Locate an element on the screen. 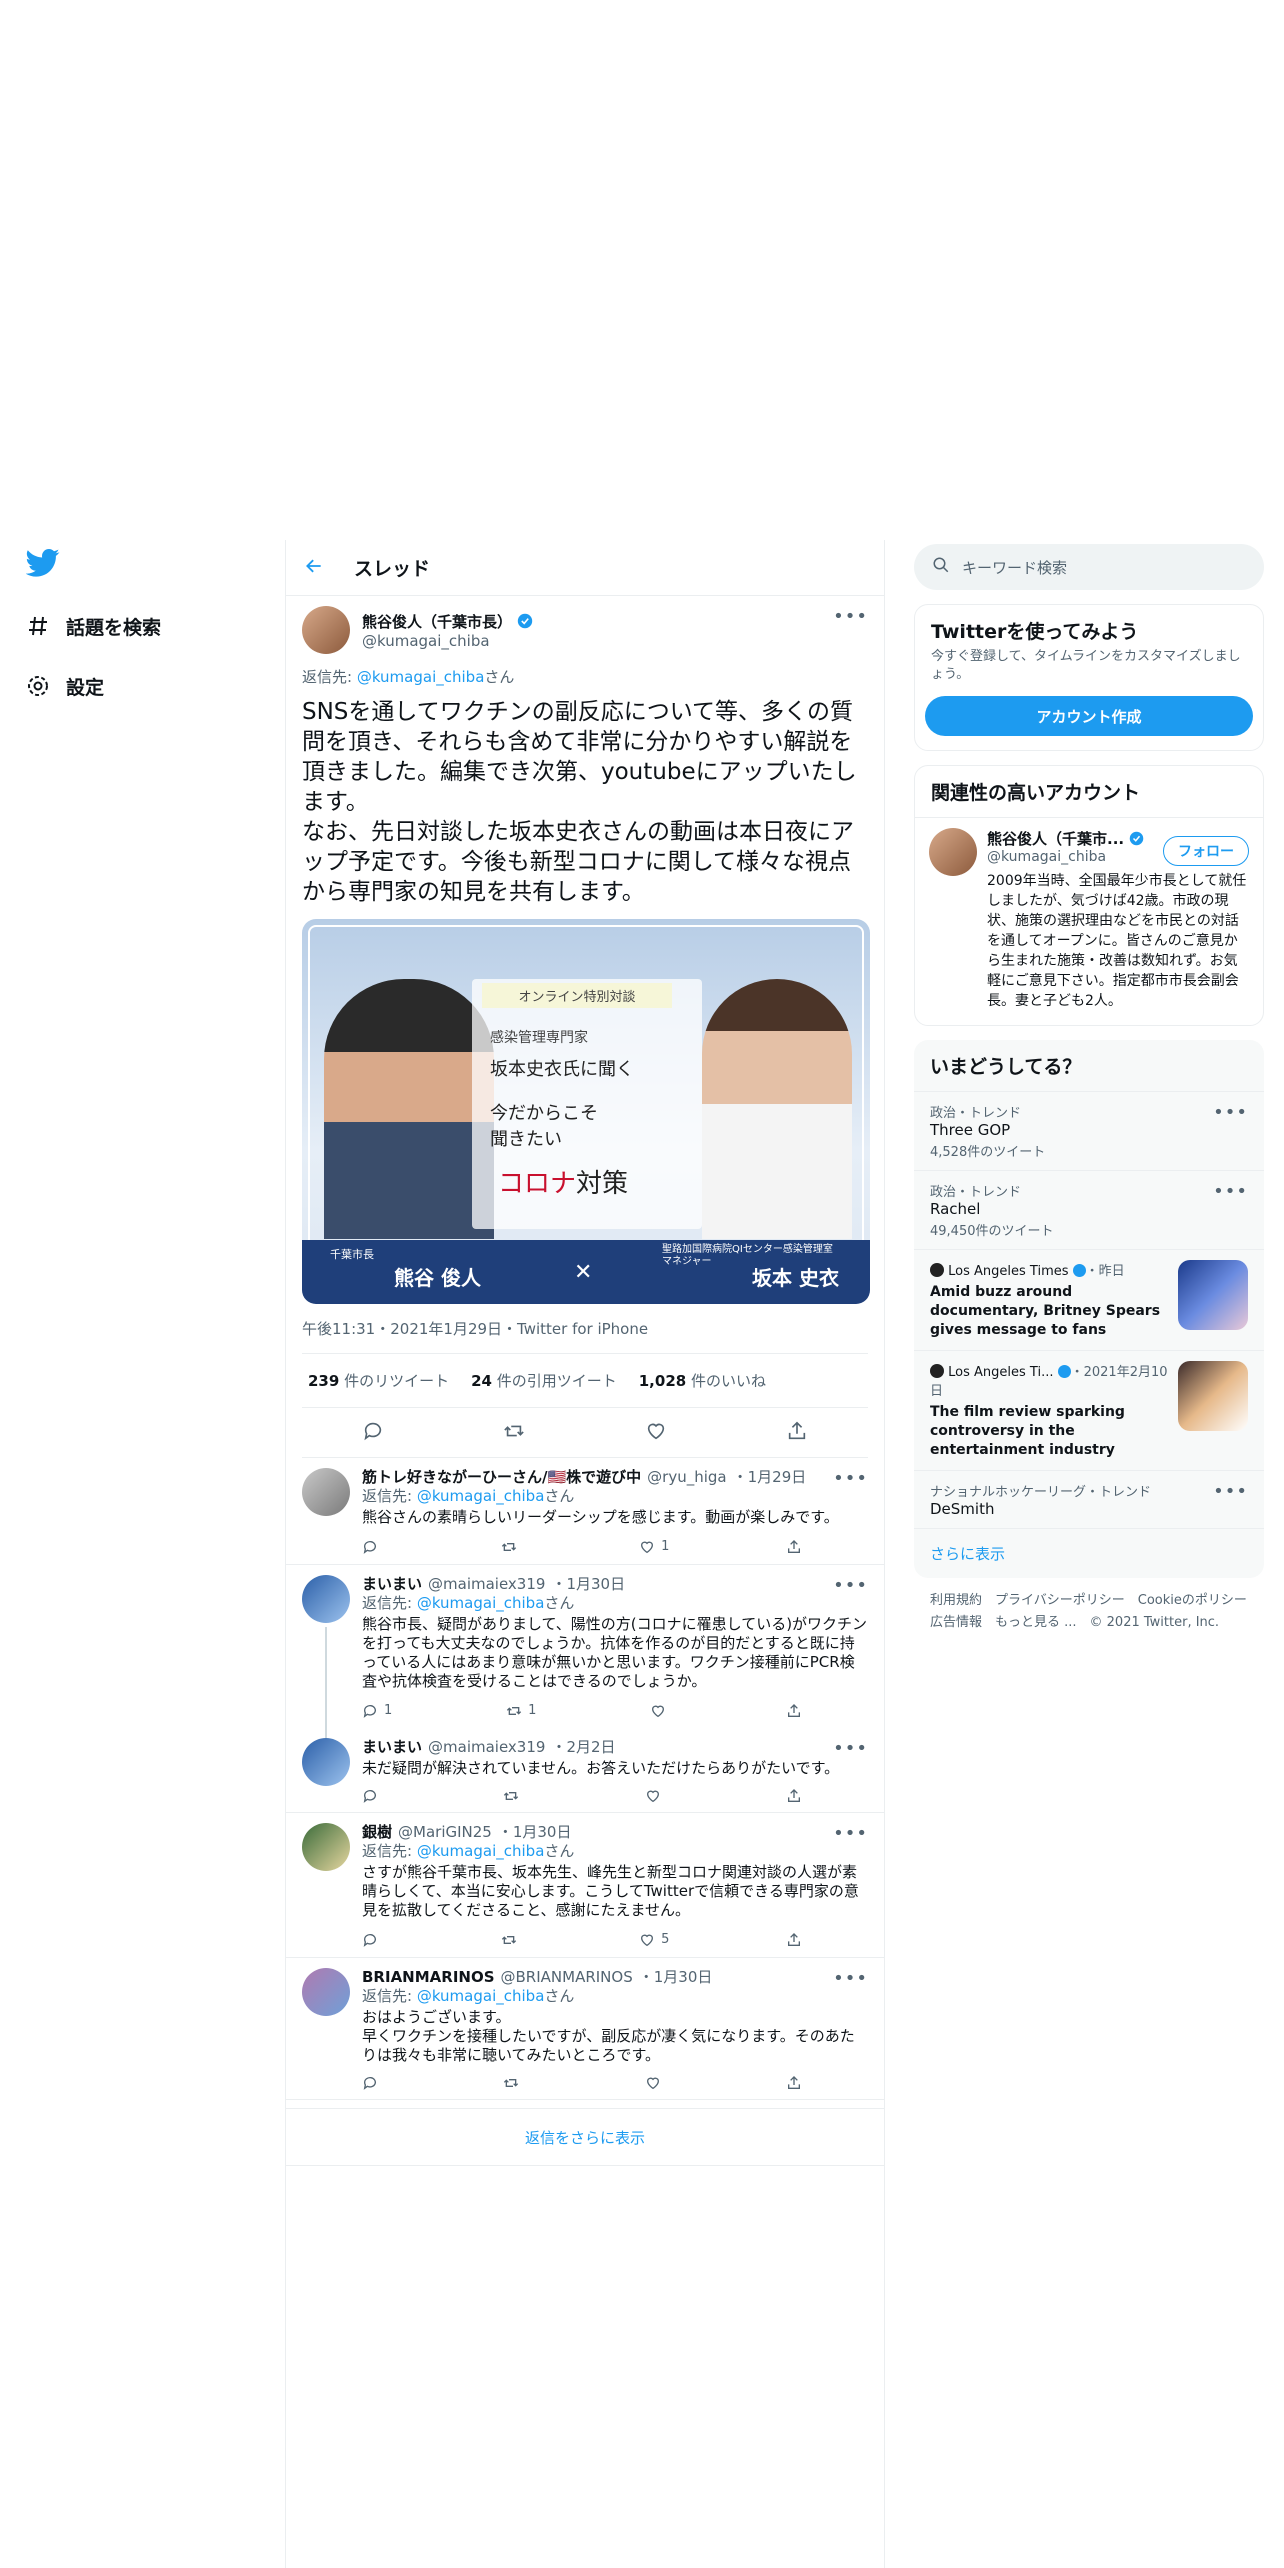  author-handle: @kumagai_chiba is located at coordinates (447, 641).